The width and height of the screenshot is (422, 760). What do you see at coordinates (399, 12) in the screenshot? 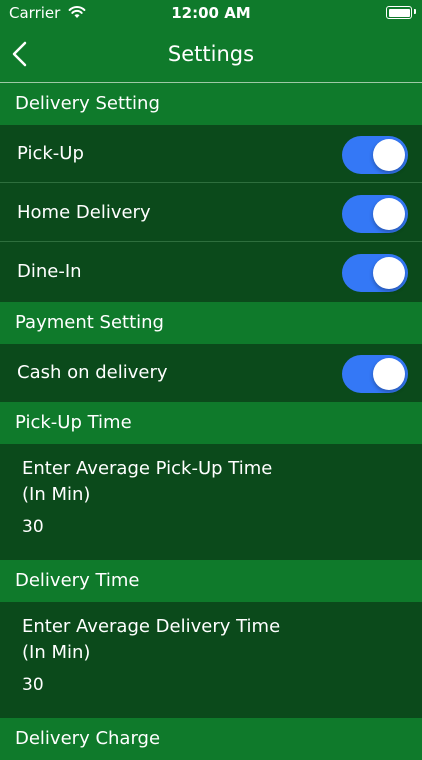
I see `battery-icon` at bounding box center [399, 12].